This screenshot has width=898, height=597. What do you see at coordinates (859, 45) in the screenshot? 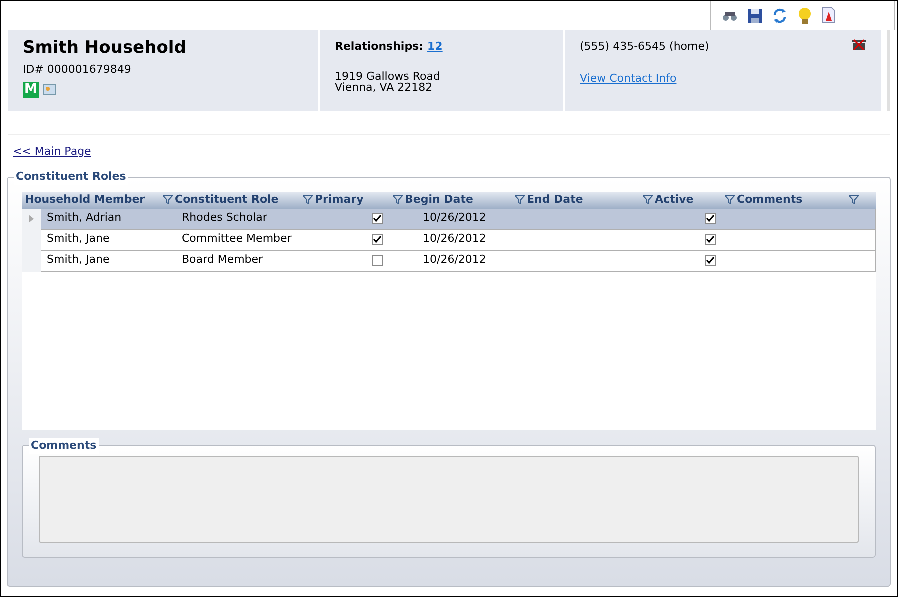
I see `telephone-crossed-icon` at bounding box center [859, 45].